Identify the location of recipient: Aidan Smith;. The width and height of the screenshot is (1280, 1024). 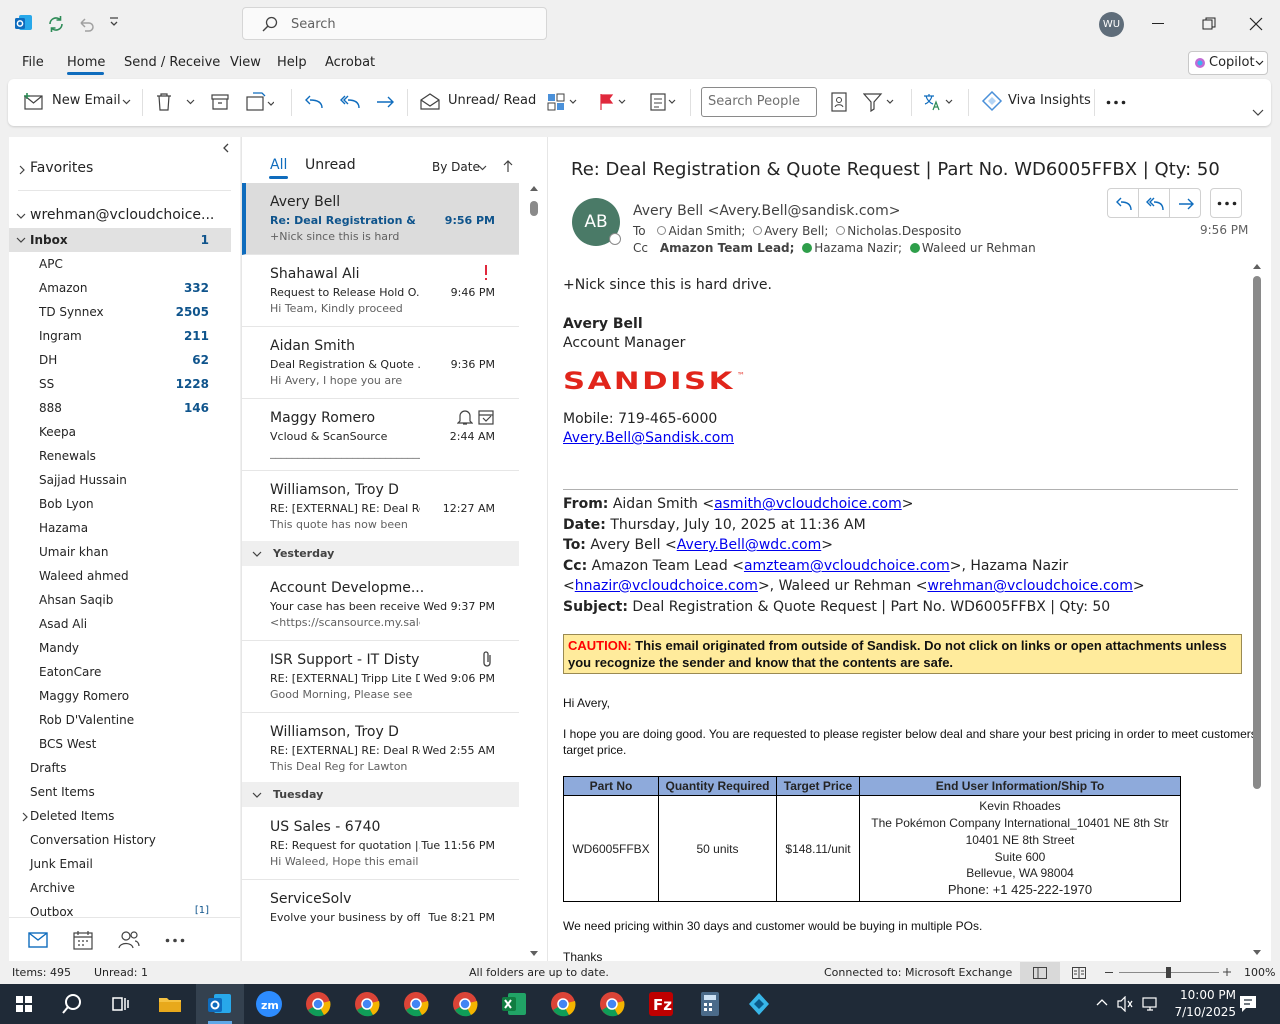
(706, 231).